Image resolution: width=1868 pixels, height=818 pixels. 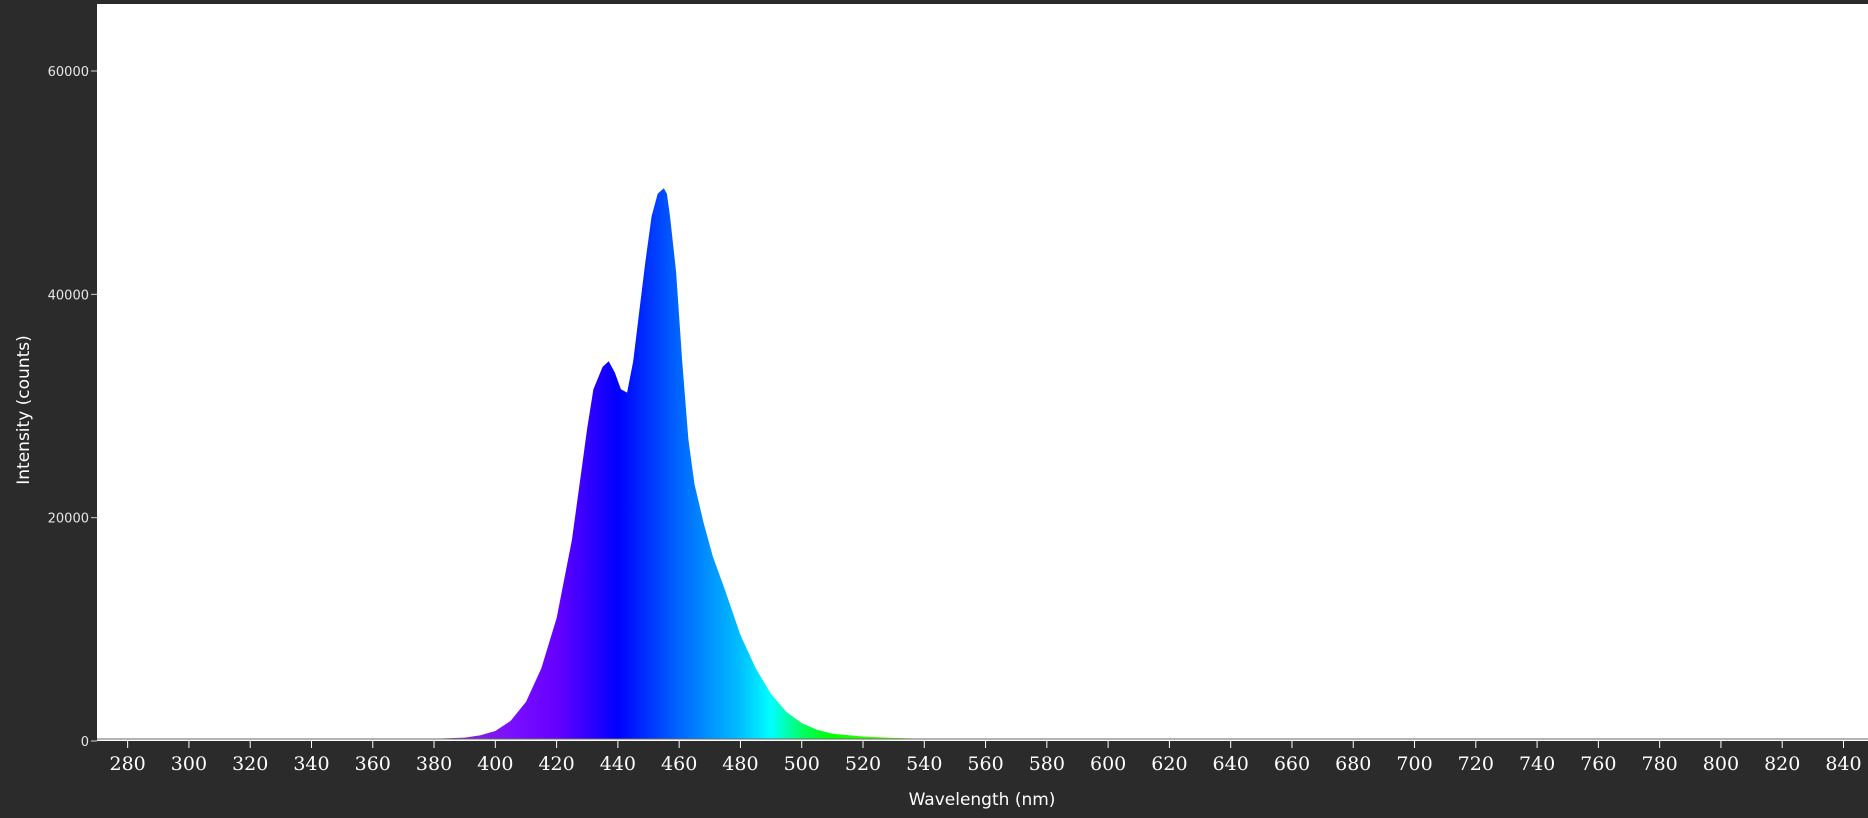 What do you see at coordinates (1660, 764) in the screenshot?
I see `x-tick-label: 780` at bounding box center [1660, 764].